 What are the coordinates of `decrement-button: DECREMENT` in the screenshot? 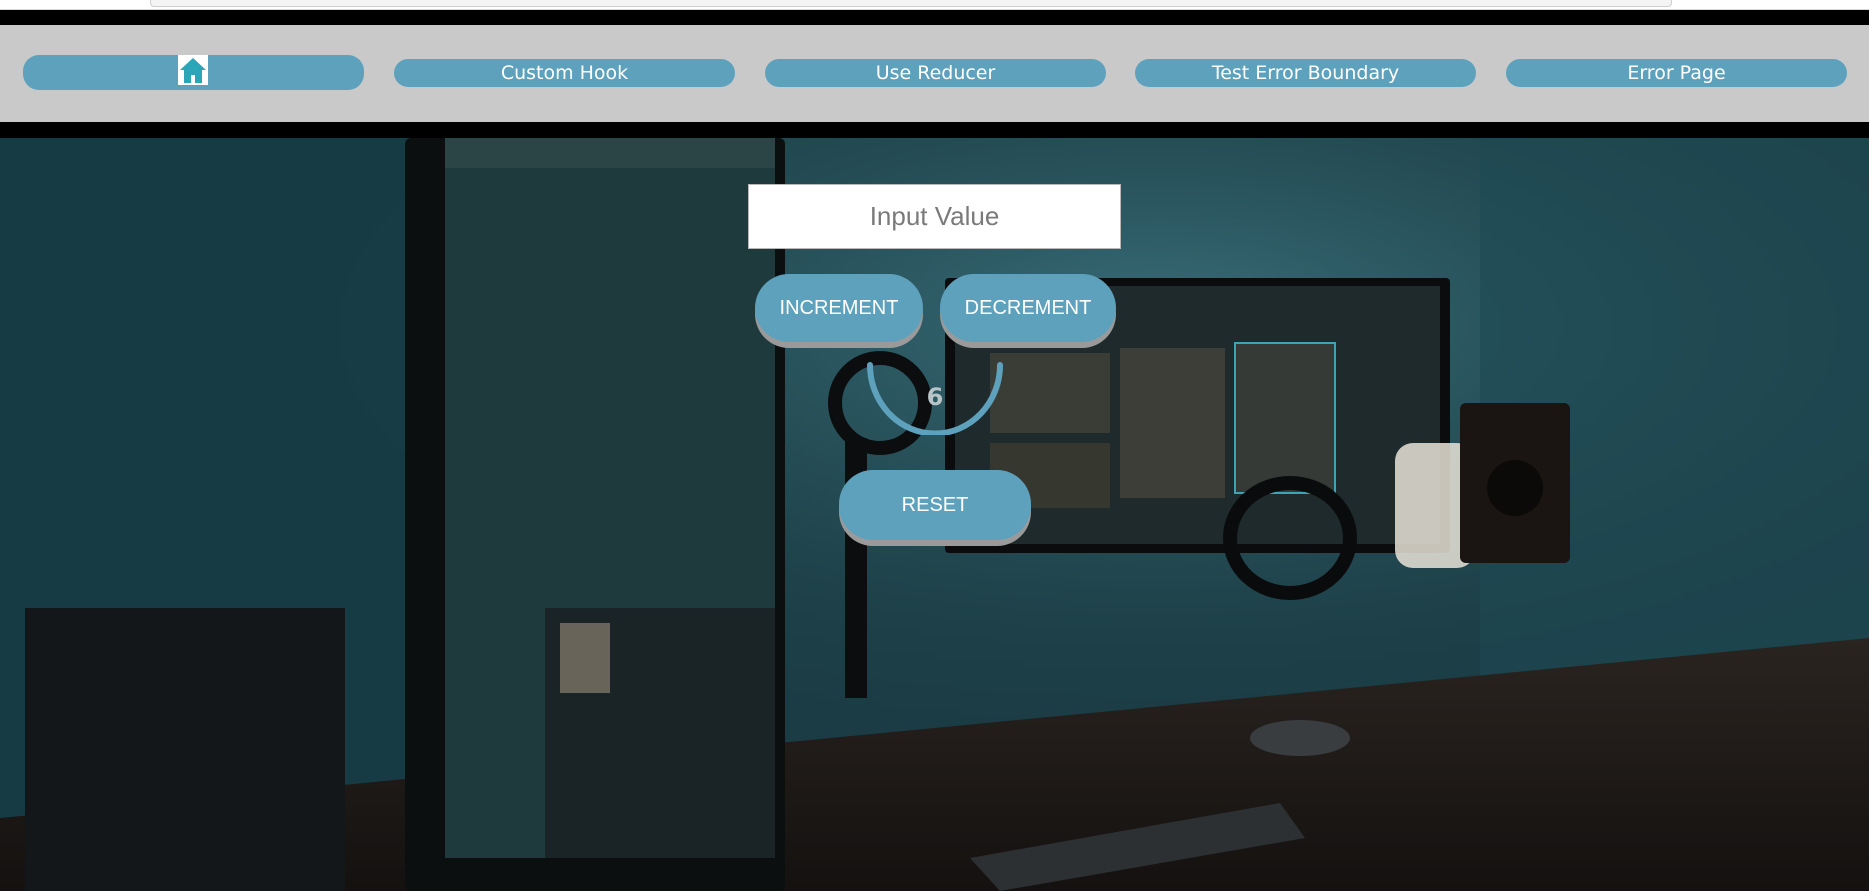 It's located at (1028, 308).